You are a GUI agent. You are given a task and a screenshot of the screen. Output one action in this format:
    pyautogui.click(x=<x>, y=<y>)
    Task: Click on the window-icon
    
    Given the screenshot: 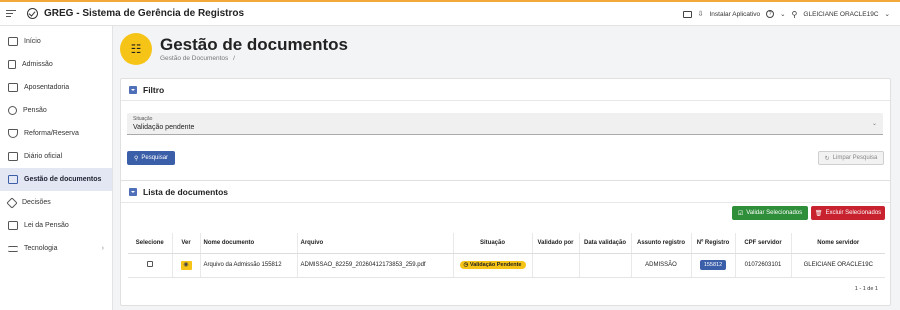 What is the action you would take?
    pyautogui.click(x=687, y=14)
    